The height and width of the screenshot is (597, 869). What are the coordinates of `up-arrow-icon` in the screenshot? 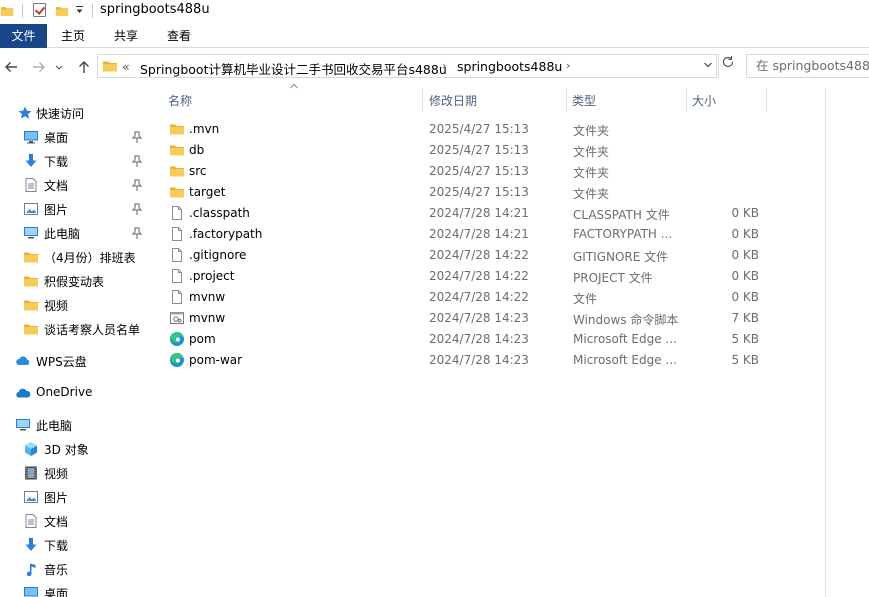 It's located at (84, 67).